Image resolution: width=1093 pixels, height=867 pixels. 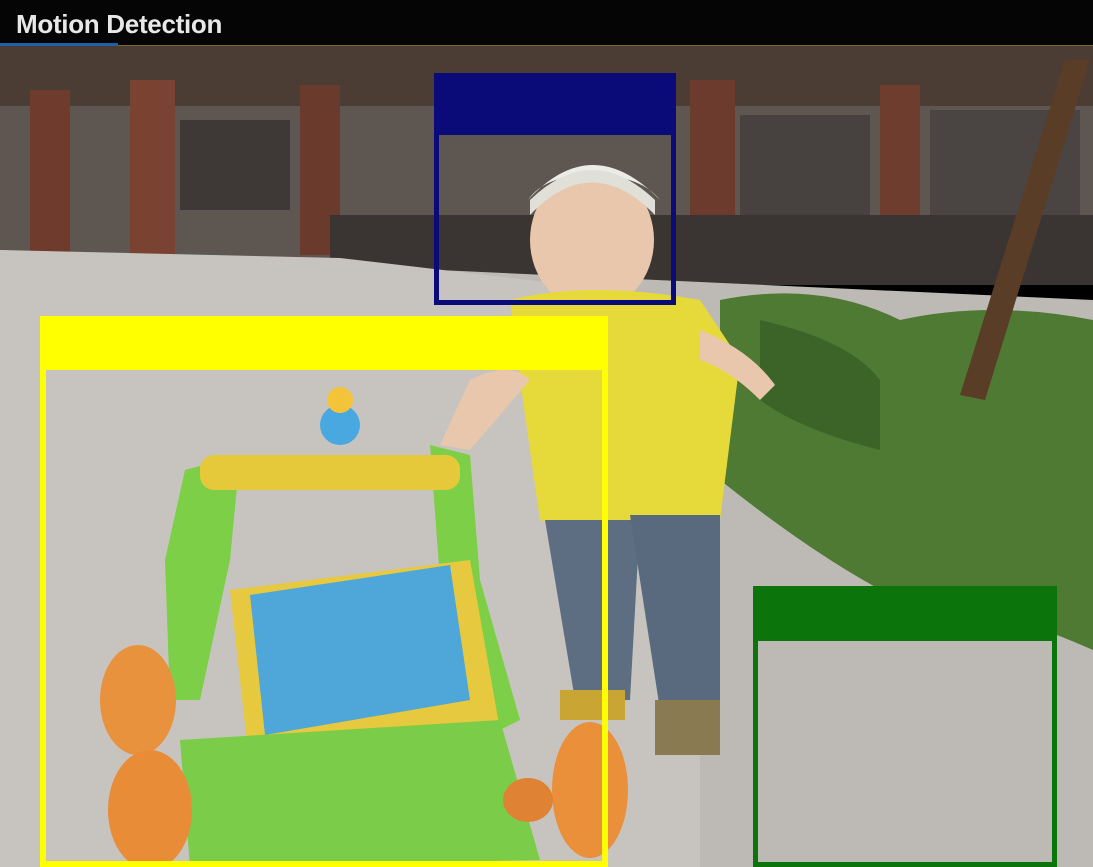 What do you see at coordinates (119, 24) in the screenshot?
I see `window-title: Motion Detection` at bounding box center [119, 24].